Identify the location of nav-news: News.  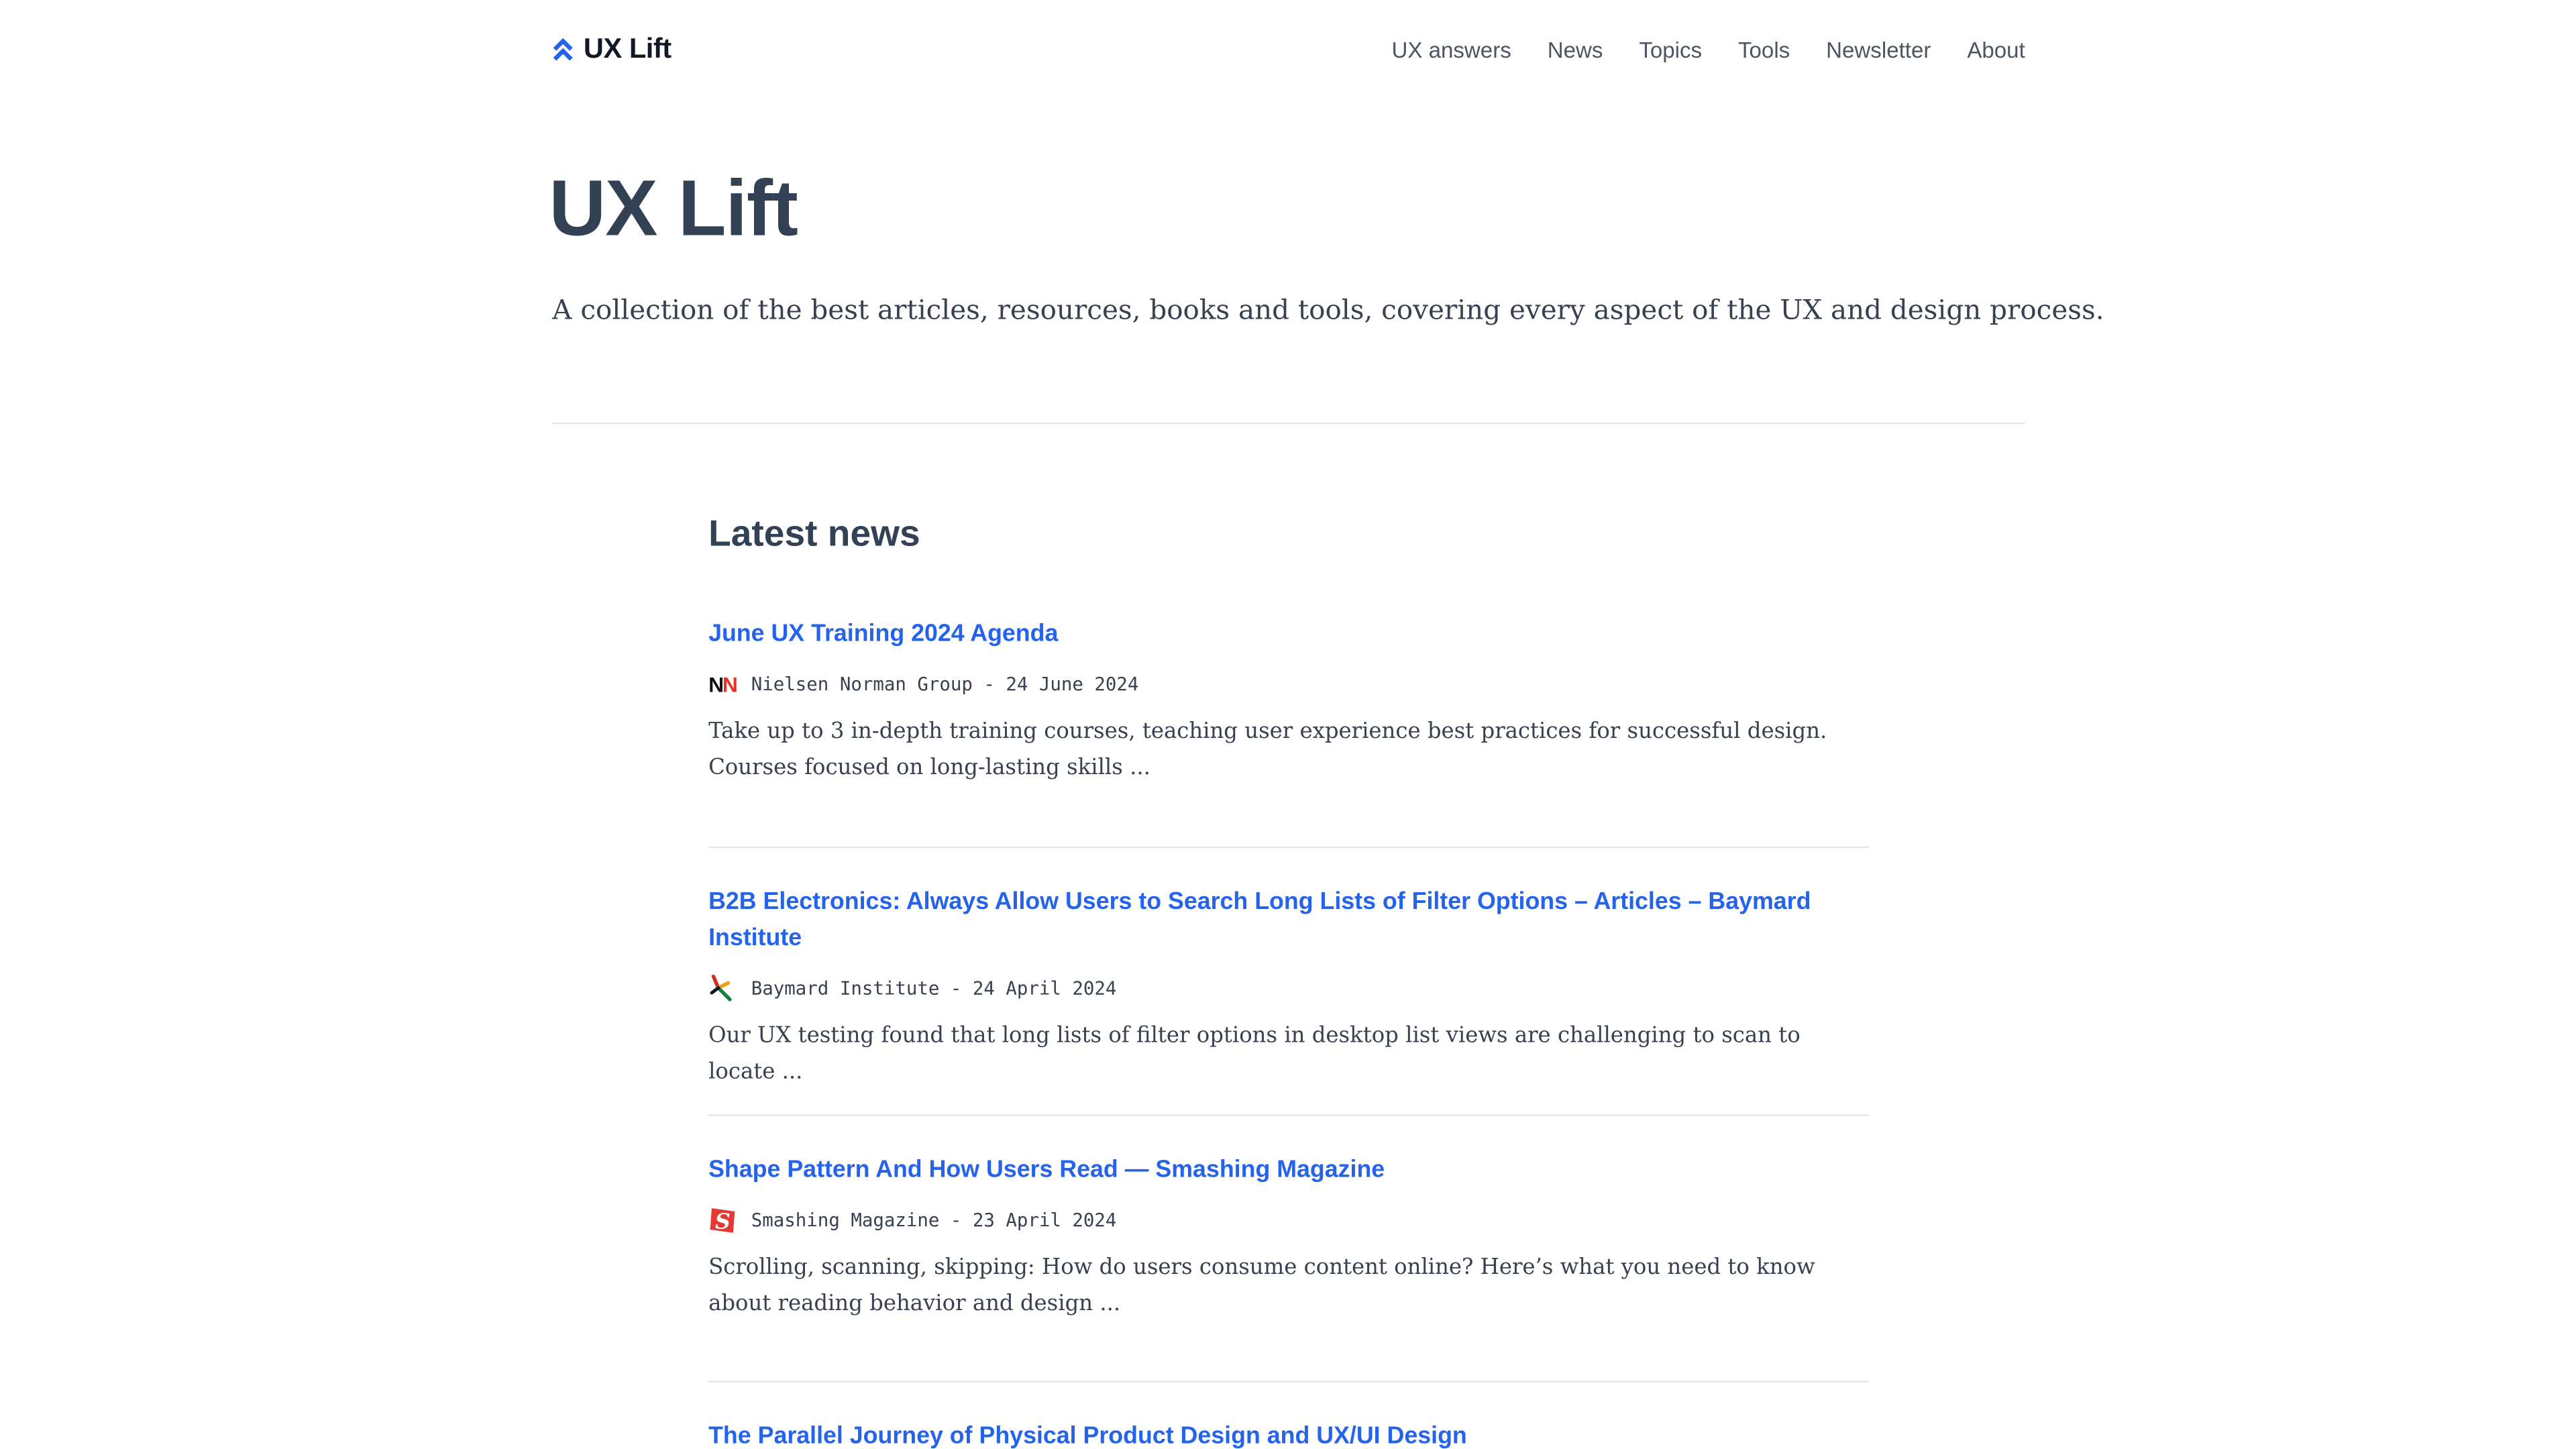
(1575, 50).